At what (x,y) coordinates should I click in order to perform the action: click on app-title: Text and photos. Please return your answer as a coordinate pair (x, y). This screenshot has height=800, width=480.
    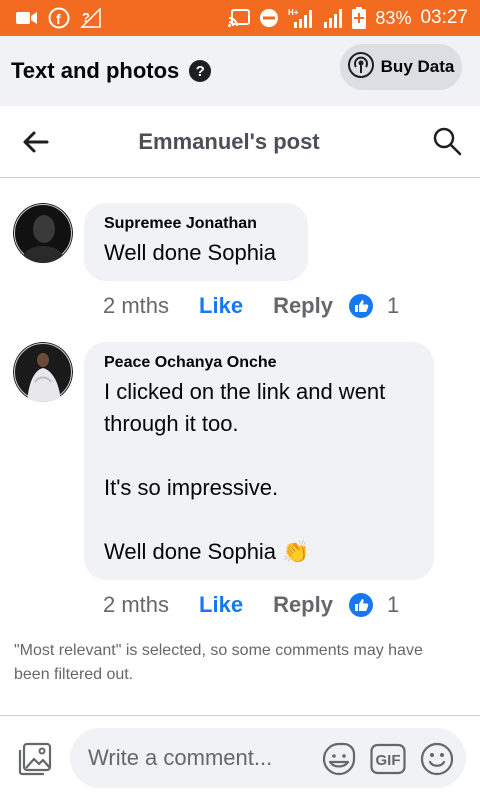
    Looking at the image, I should click on (95, 70).